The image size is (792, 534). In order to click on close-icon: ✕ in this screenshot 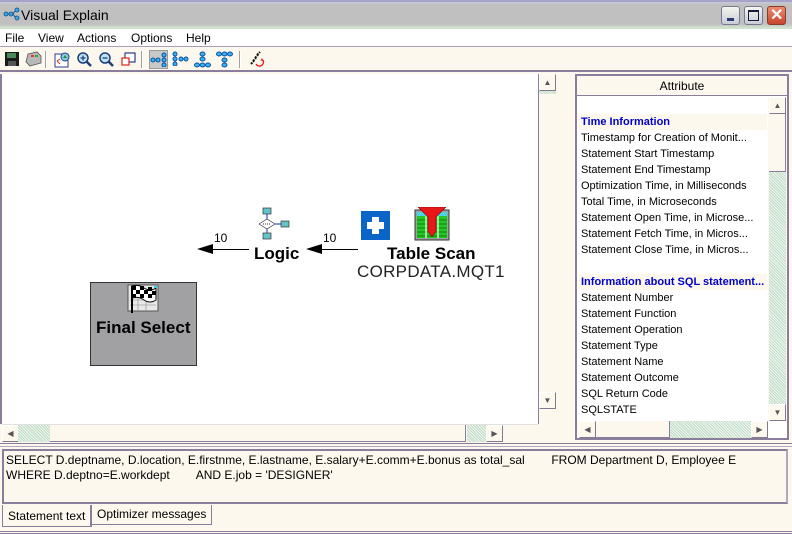, I will do `click(777, 15)`.